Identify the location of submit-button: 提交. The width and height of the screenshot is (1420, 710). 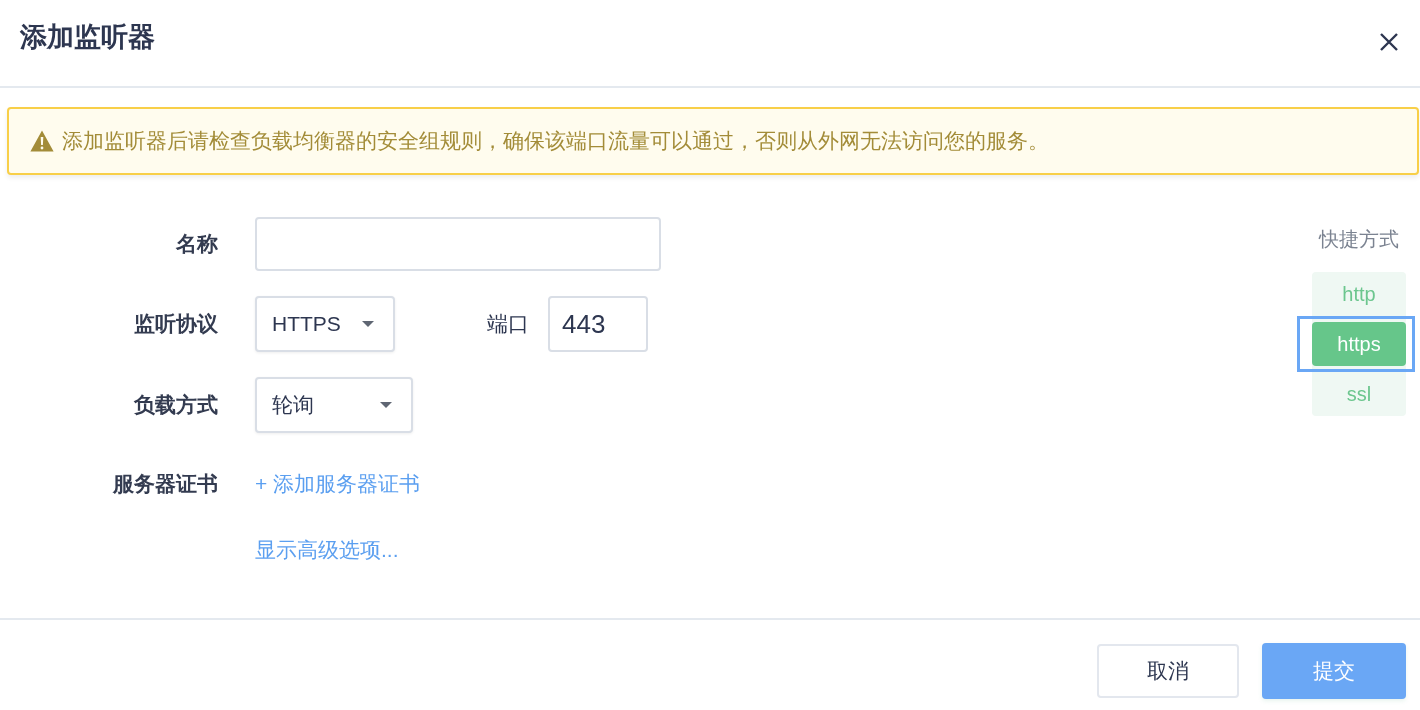
(1334, 671).